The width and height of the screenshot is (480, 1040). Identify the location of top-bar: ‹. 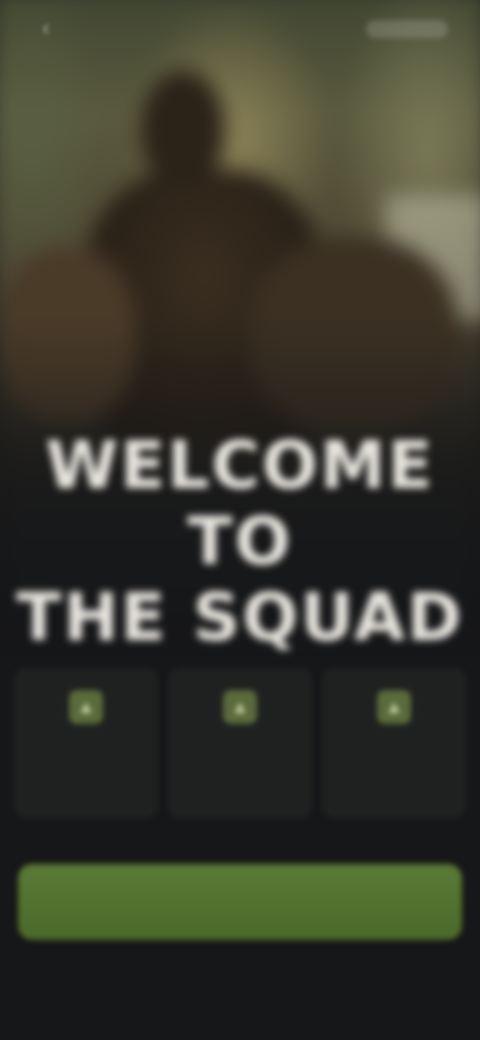
(240, 28).